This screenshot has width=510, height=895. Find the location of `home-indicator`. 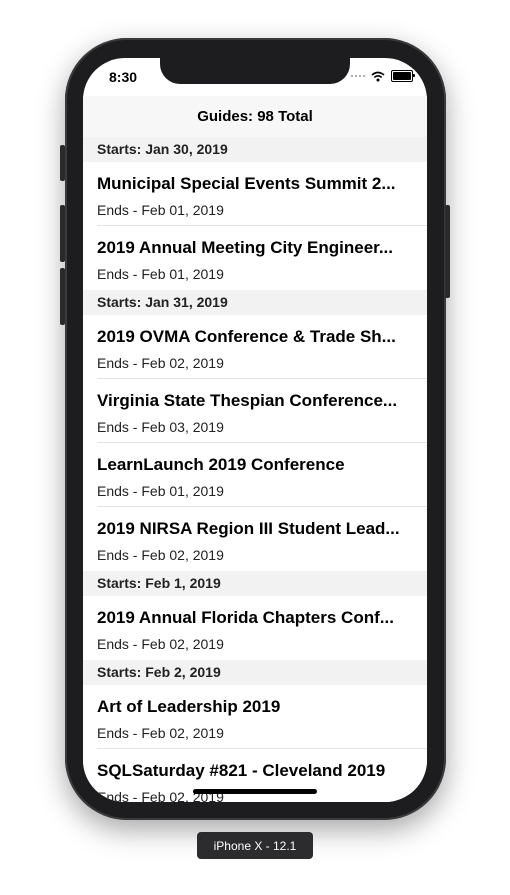

home-indicator is located at coordinates (255, 791).